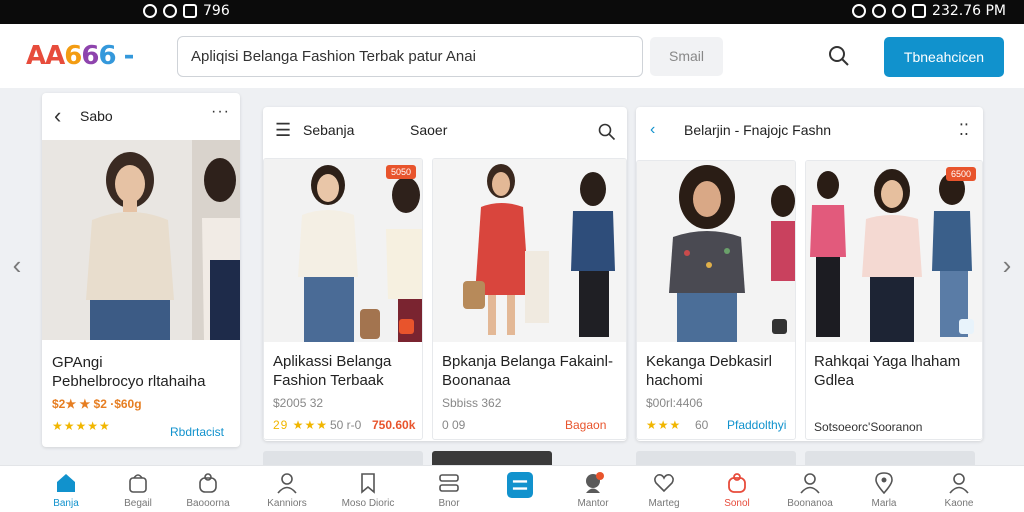  I want to click on heart-icon, so click(664, 483).